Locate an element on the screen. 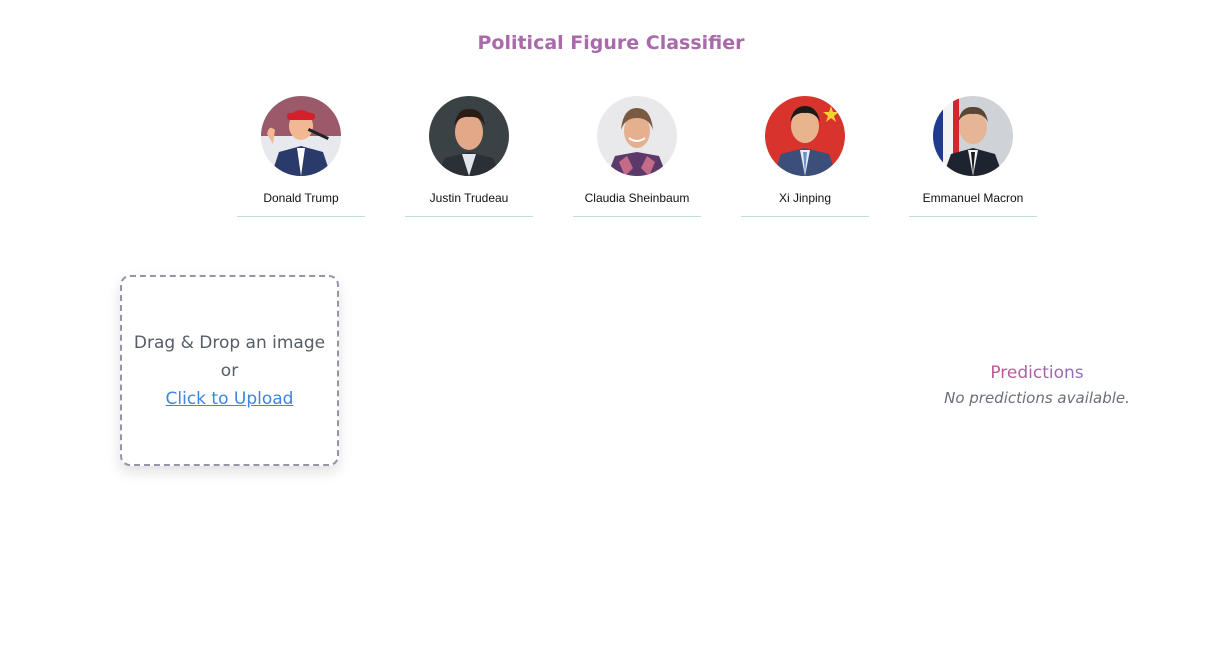 Image resolution: width=1222 pixels, height=667 pixels. figure-card-xi: Xi Jinping is located at coordinates (805, 156).